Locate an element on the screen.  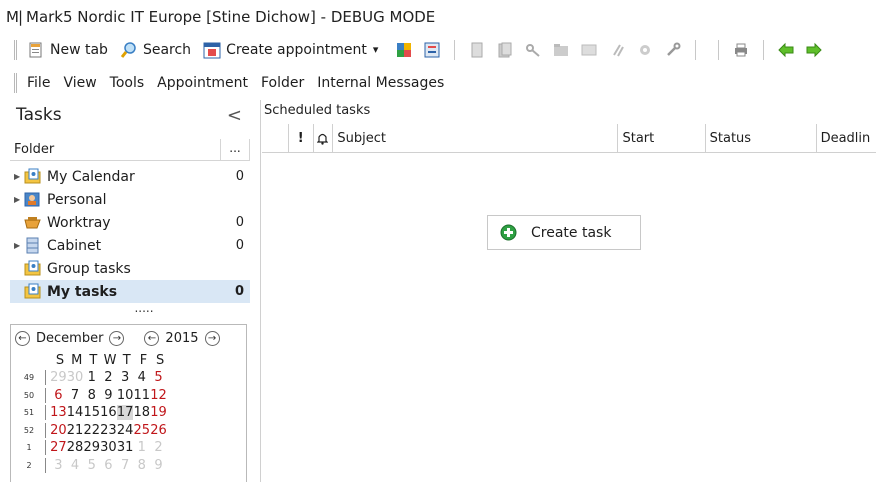
wrench-icon is located at coordinates (673, 50).